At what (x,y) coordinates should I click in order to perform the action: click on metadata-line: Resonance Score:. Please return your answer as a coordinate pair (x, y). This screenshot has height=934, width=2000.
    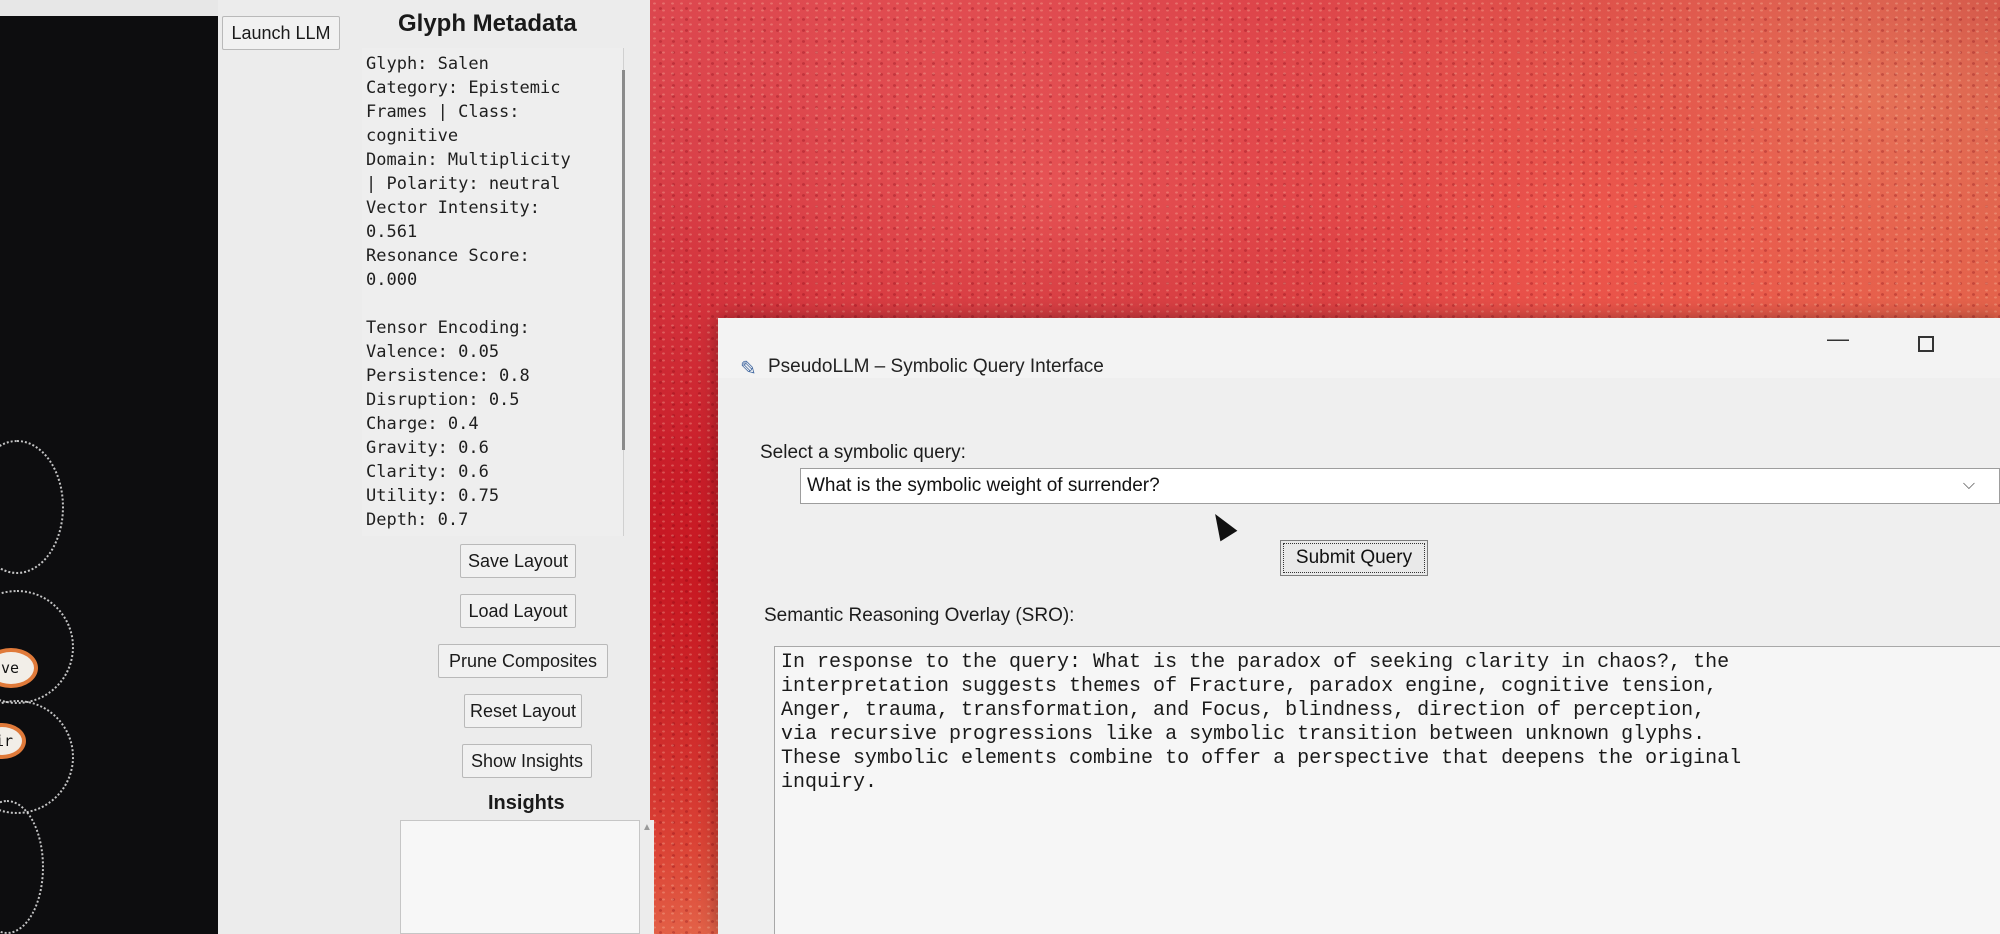
    Looking at the image, I should click on (448, 256).